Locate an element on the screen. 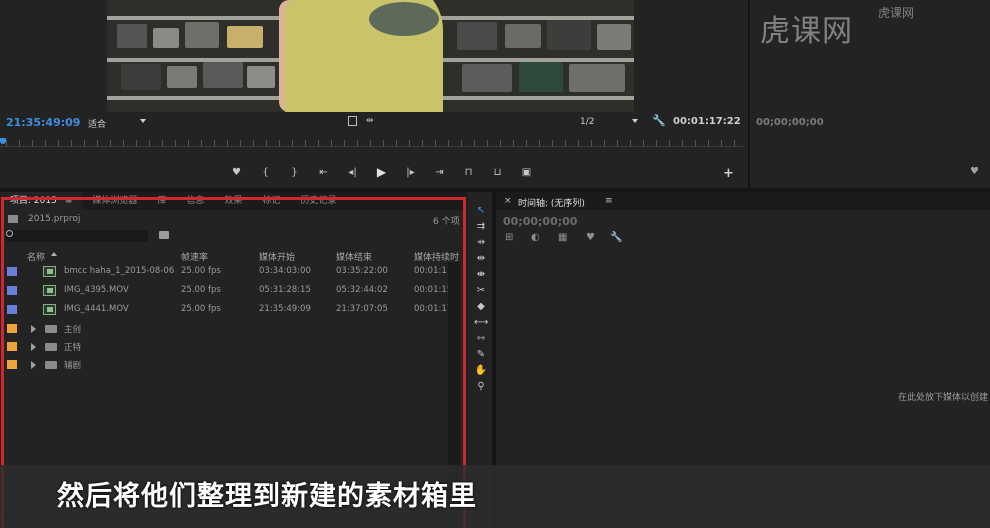  export-frame-icon: ▣ is located at coordinates (526, 172).